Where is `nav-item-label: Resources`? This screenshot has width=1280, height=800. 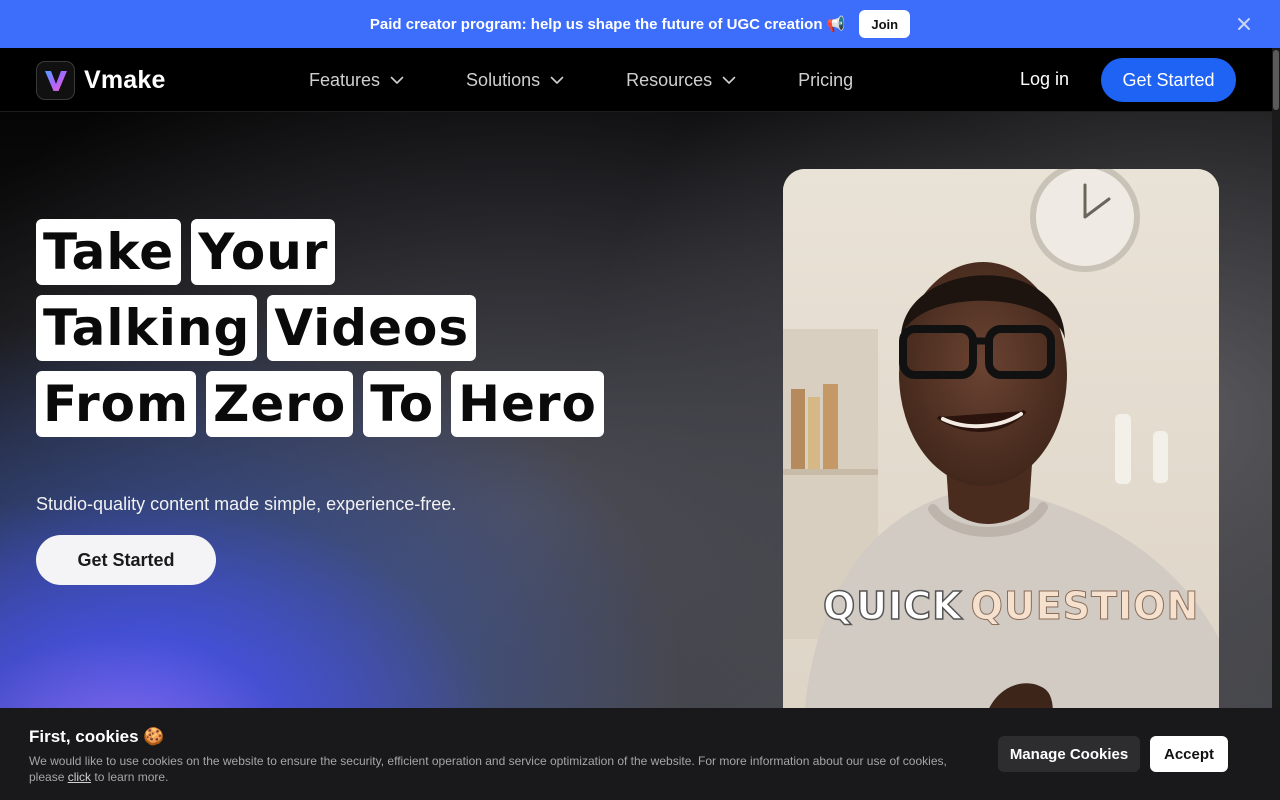 nav-item-label: Resources is located at coordinates (669, 79).